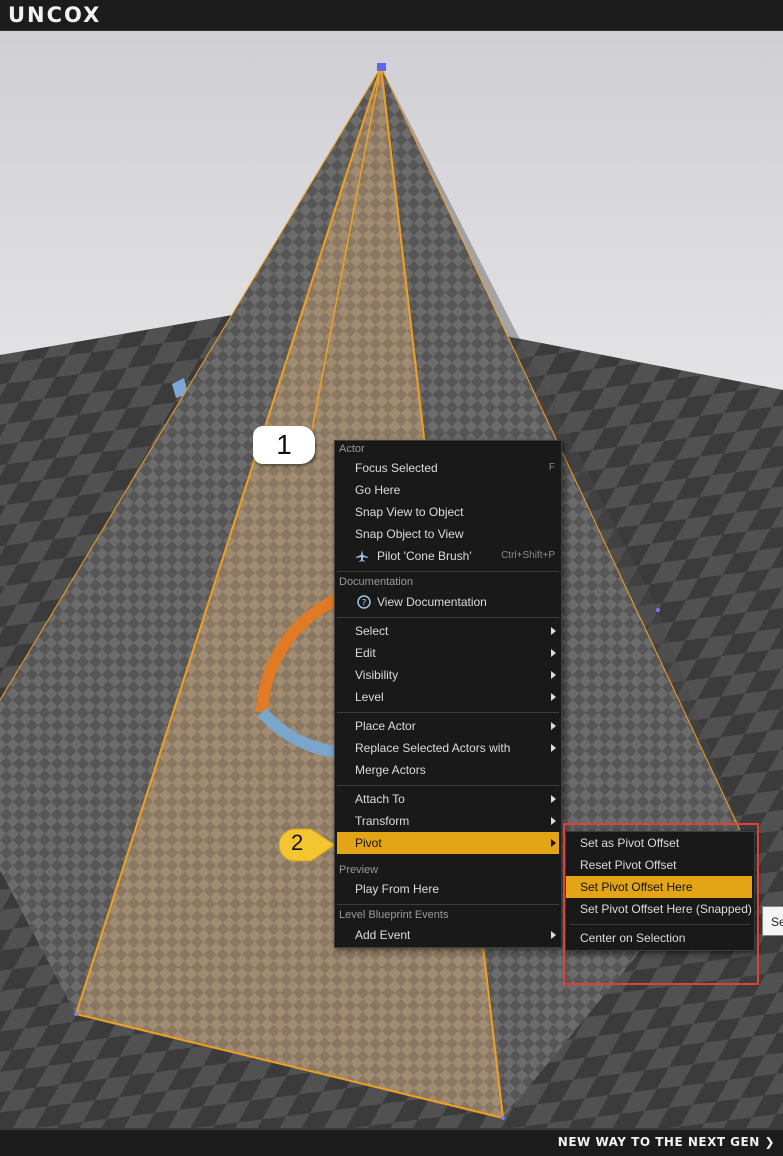  I want to click on uncox-logo: UNCOX, so click(55, 15).